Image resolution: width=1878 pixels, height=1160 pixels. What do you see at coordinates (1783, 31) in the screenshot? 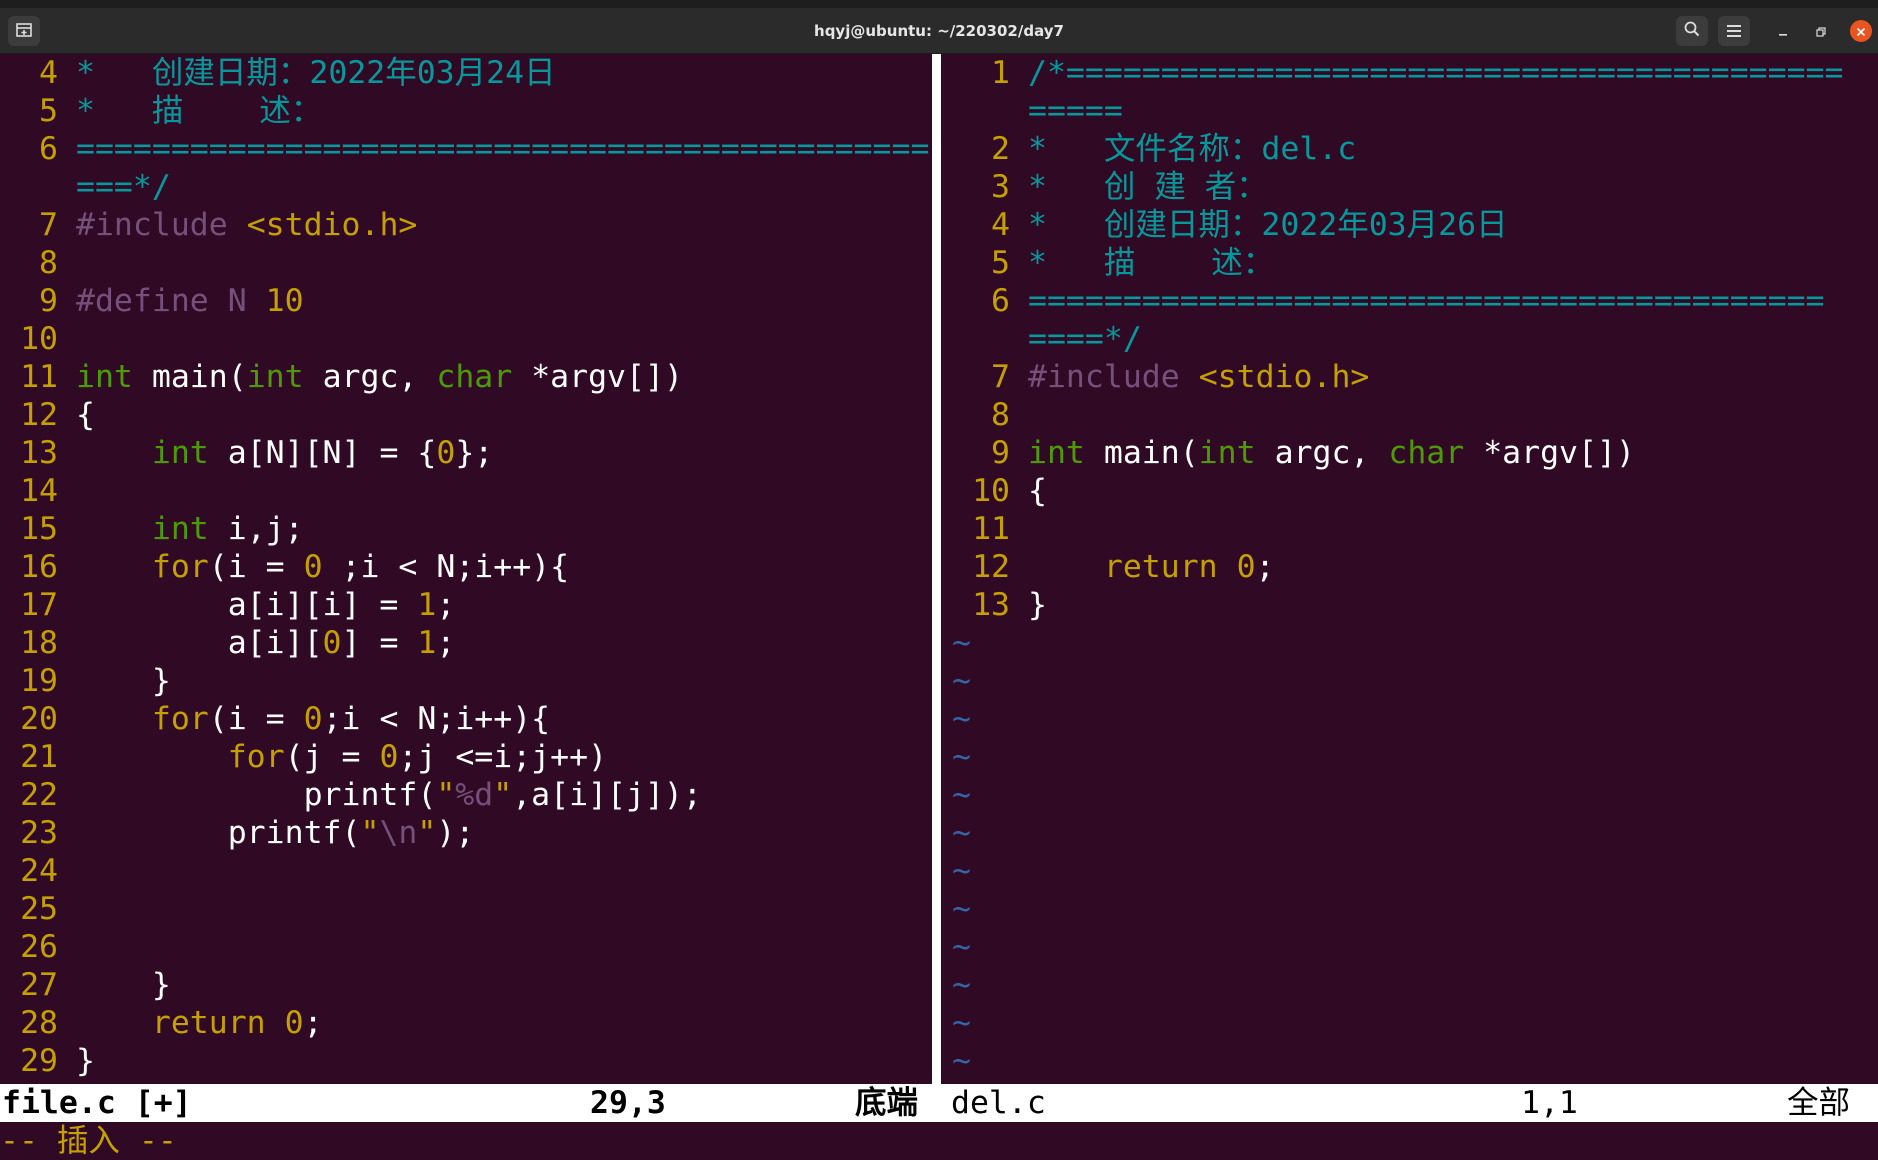
I see `minimize-button` at bounding box center [1783, 31].